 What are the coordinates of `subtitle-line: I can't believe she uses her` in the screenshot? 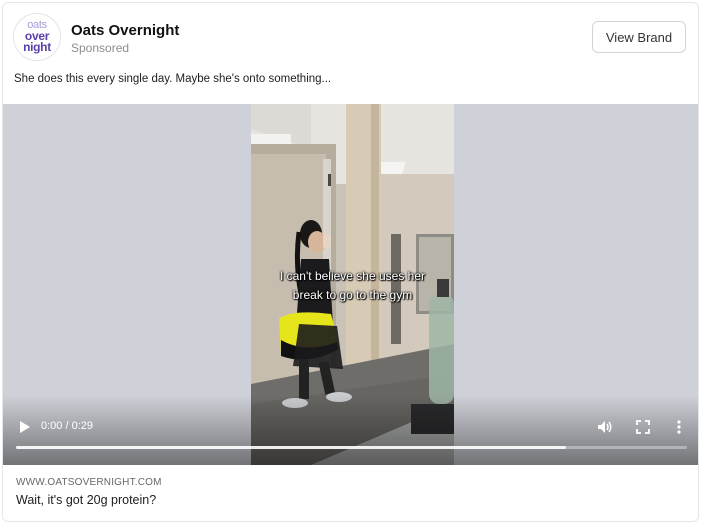 It's located at (352, 276).